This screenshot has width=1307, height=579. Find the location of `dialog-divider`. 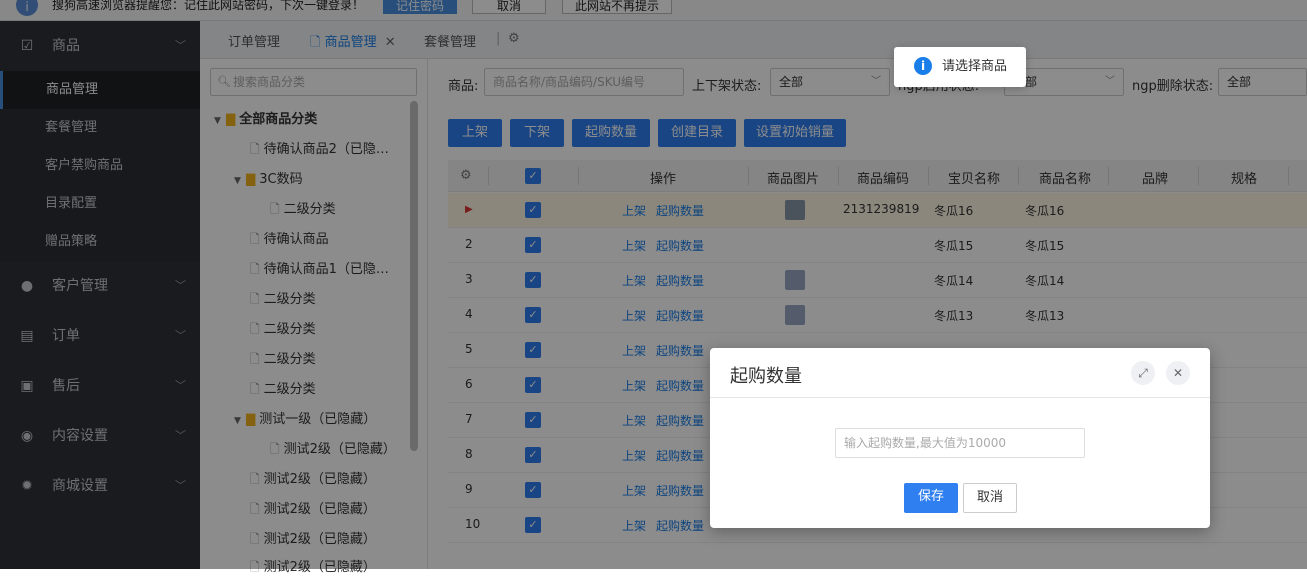

dialog-divider is located at coordinates (960, 397).